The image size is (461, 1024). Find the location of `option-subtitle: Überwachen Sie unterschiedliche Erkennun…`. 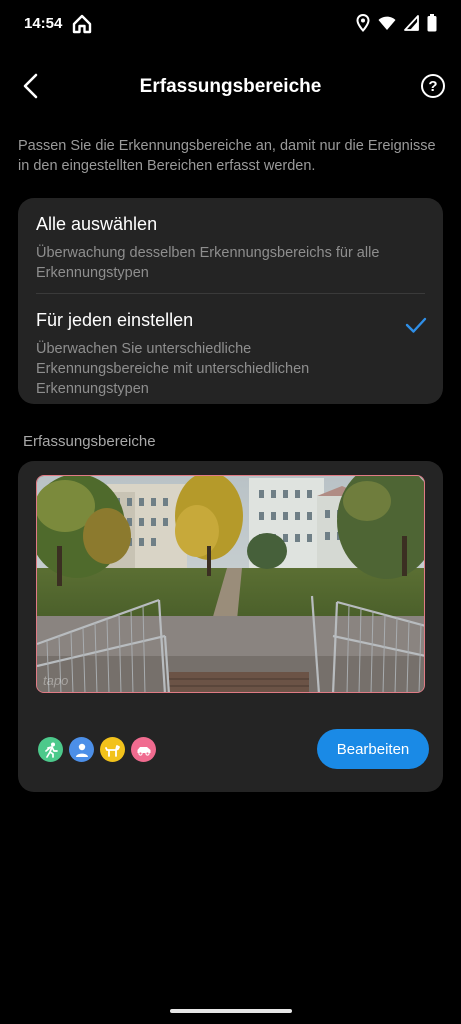

option-subtitle: Überwachen Sie unterschiedliche Erkennun… is located at coordinates (173, 369).